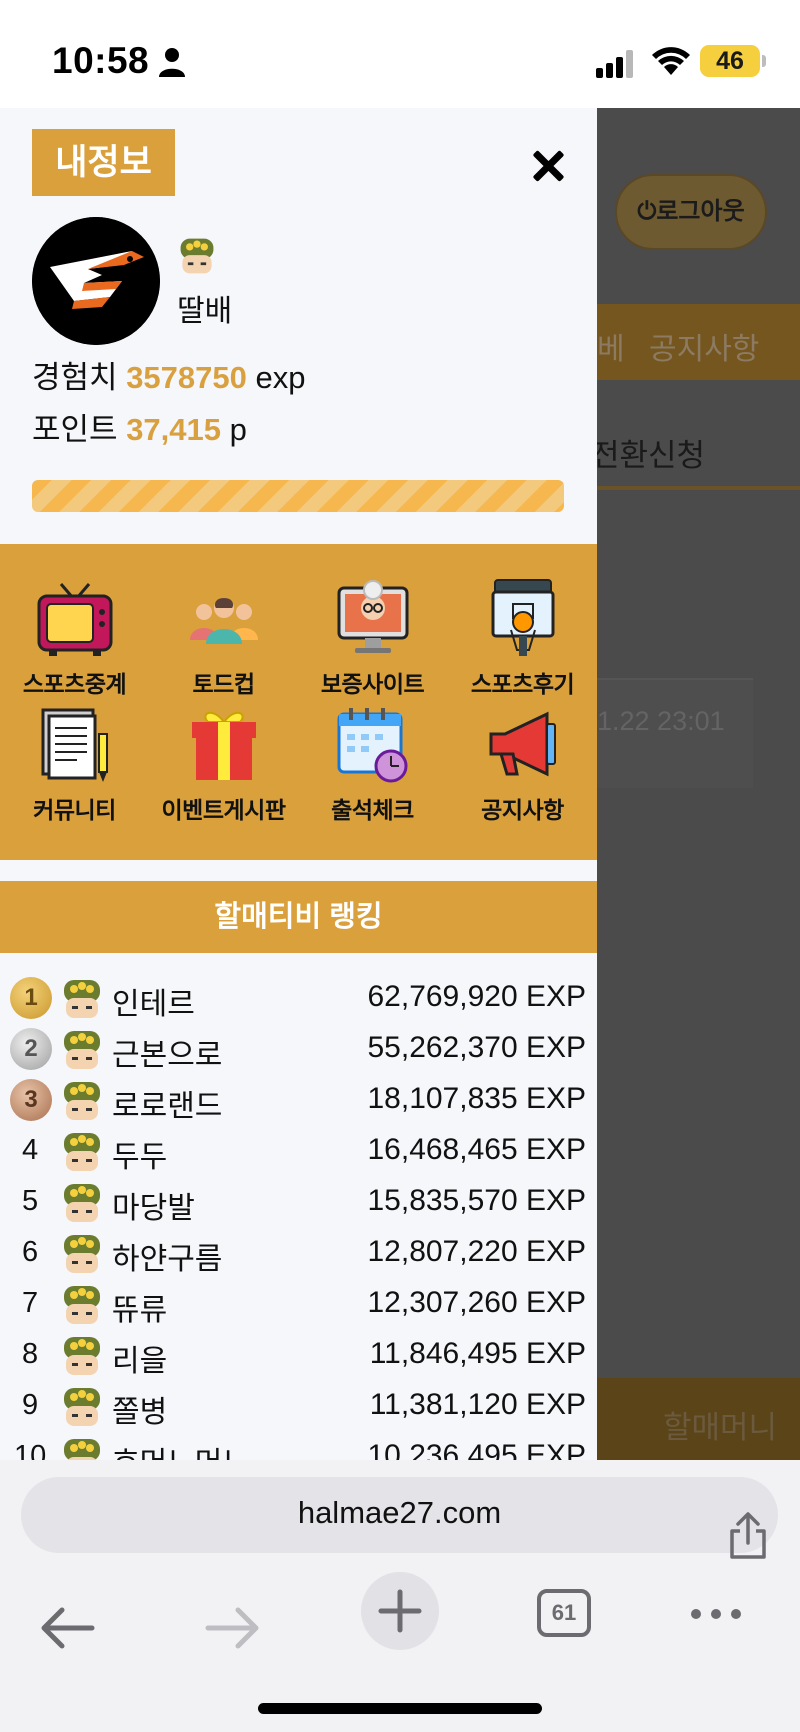 The image size is (800, 1732). Describe the element at coordinates (75, 429) in the screenshot. I see `point-label: 포인트` at that location.